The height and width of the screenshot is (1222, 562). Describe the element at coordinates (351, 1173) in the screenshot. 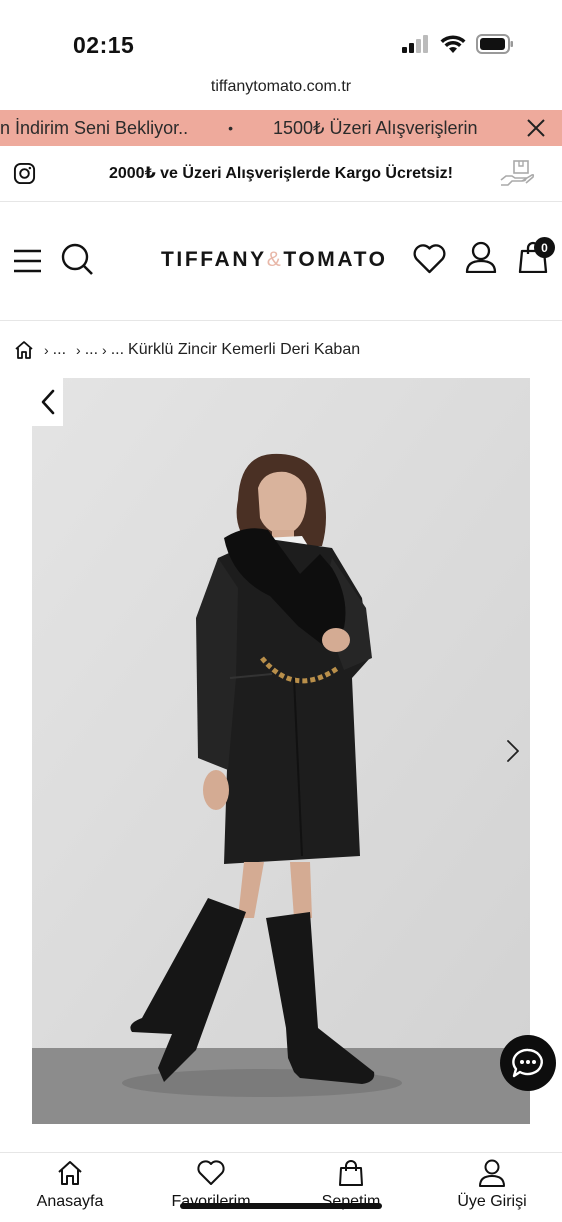

I see `bag-icon` at that location.